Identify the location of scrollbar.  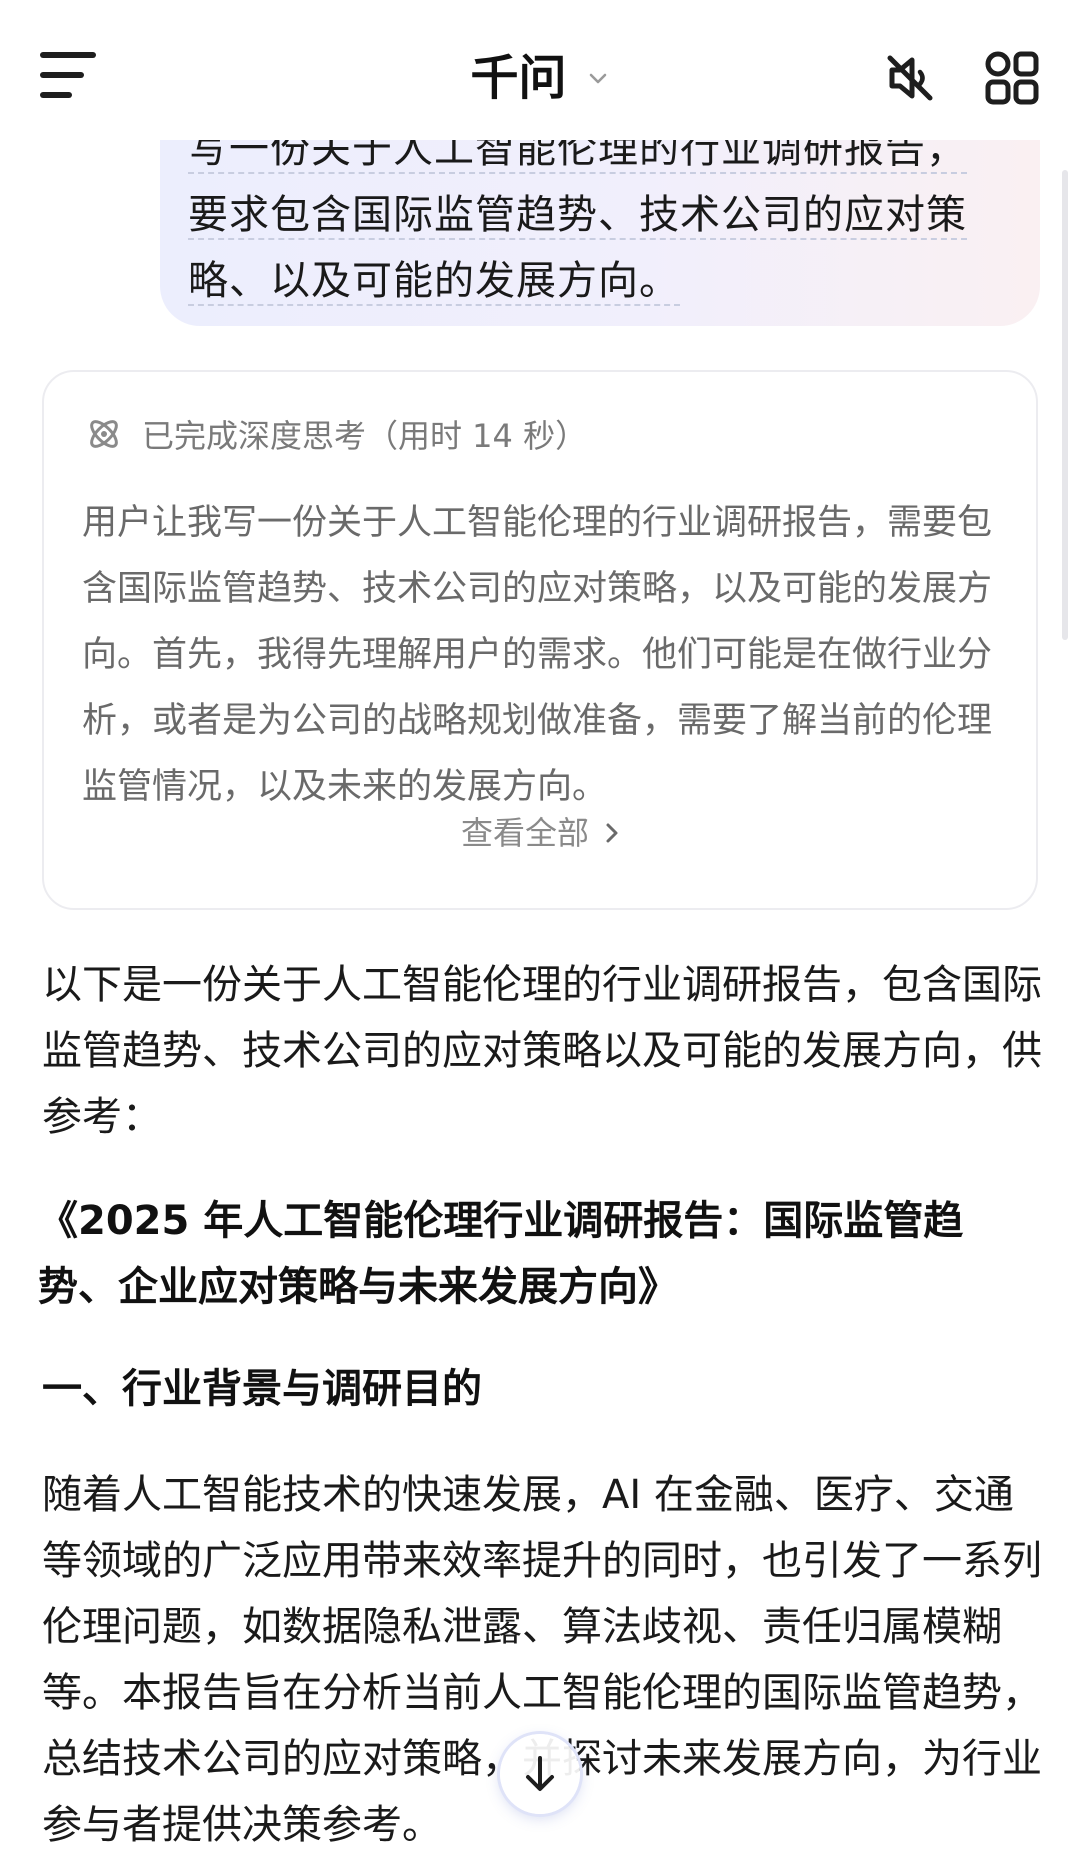
(1065, 405).